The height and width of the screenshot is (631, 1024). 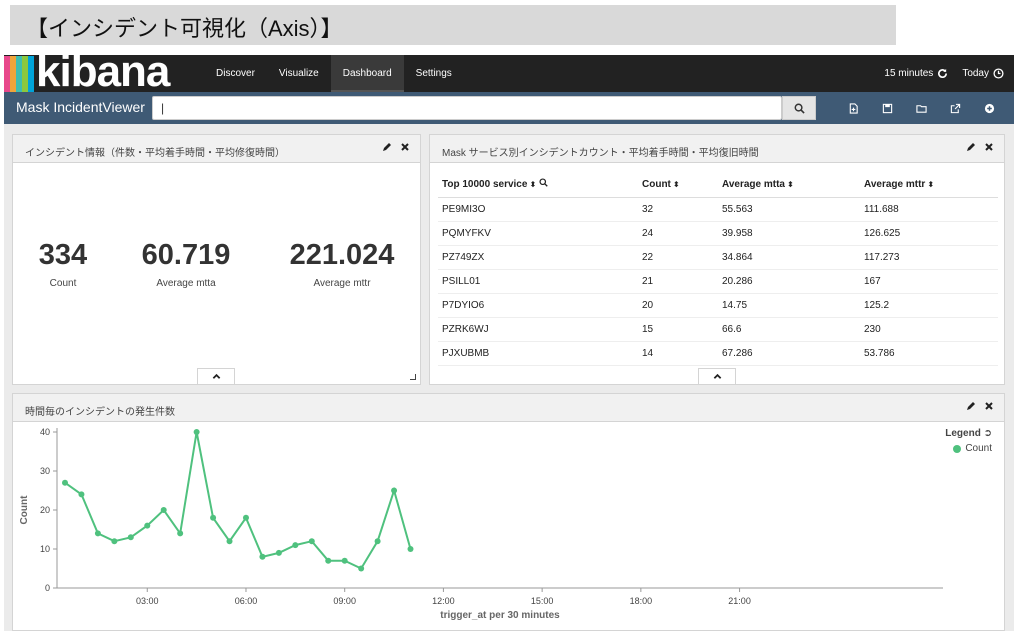 I want to click on panel-title: インシデント情報（件数・平均着手時間・平均修復時間）, so click(x=155, y=153).